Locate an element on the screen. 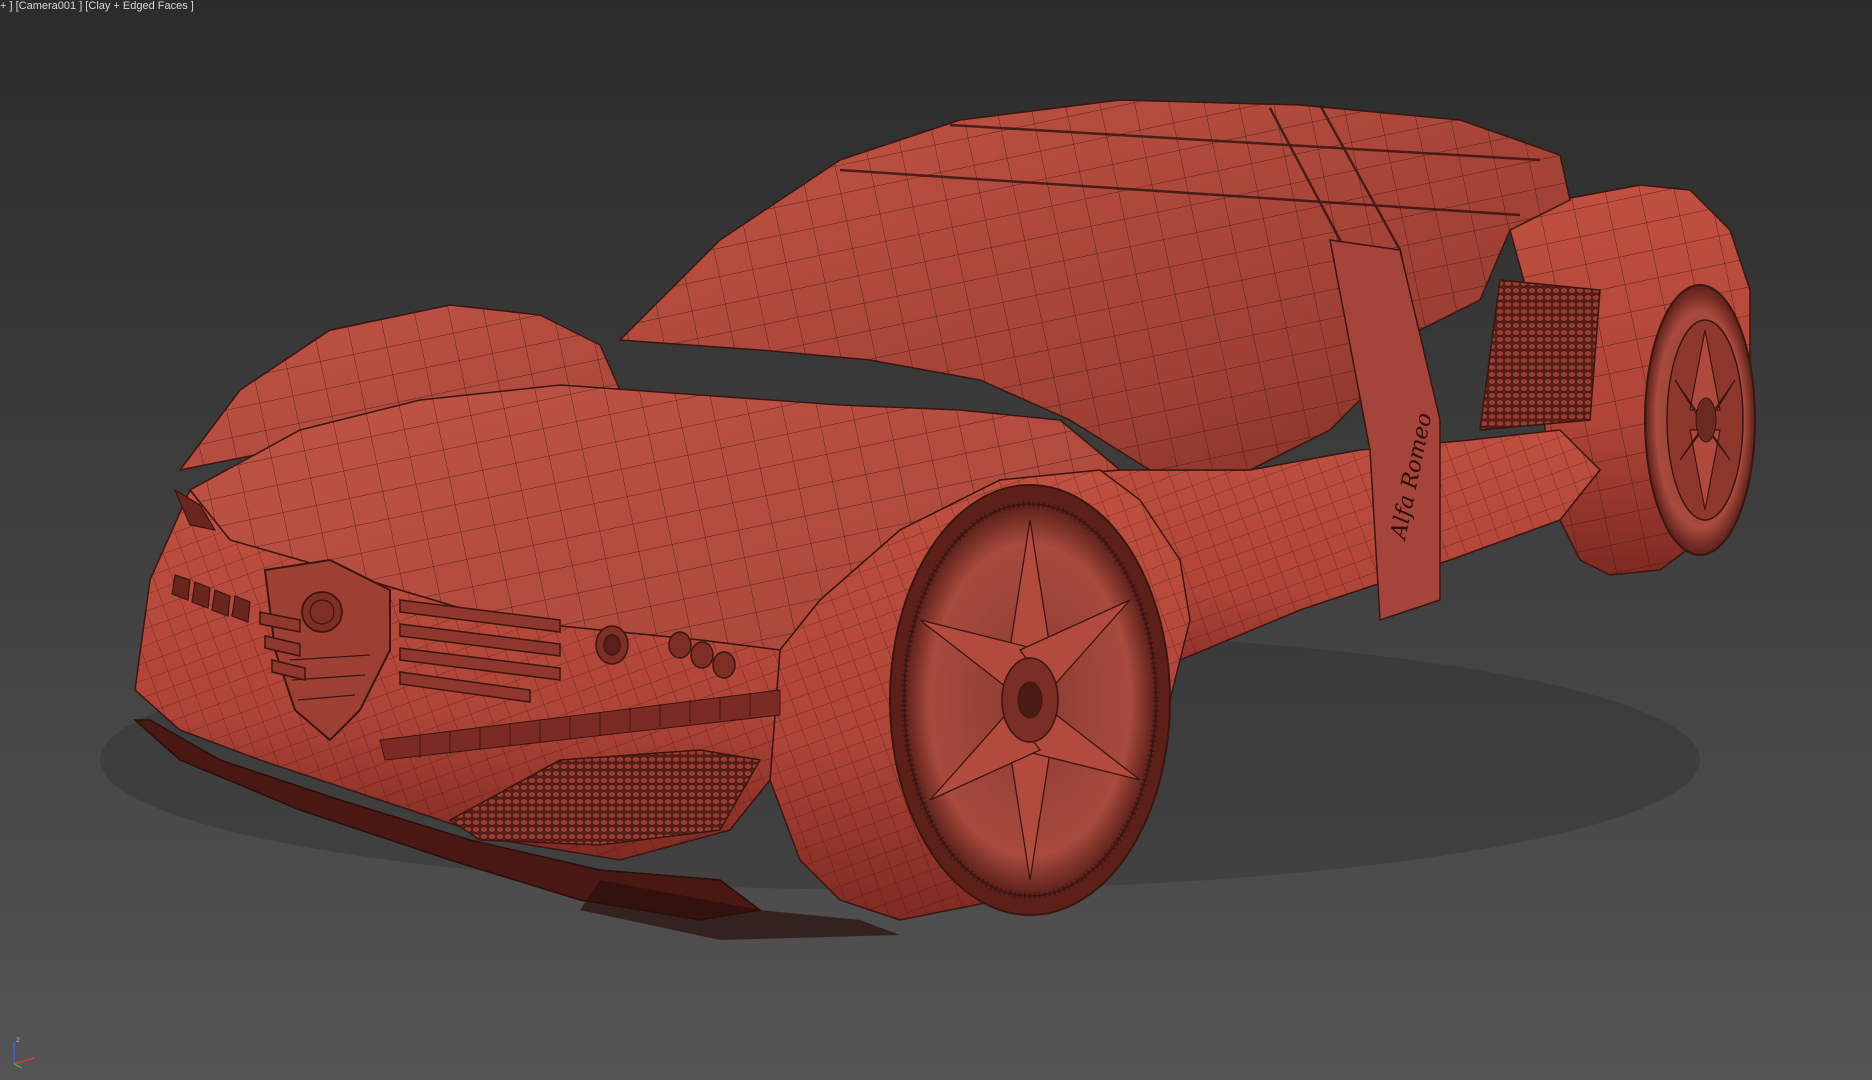 The image size is (1872, 1080). grille-emblem is located at coordinates (322, 612).